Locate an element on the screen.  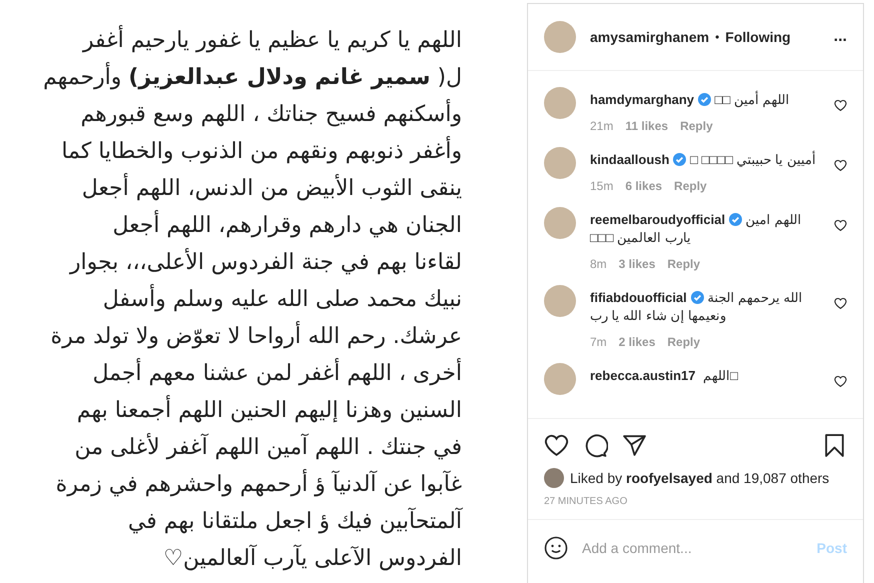
comment-time: 8m is located at coordinates (598, 264).